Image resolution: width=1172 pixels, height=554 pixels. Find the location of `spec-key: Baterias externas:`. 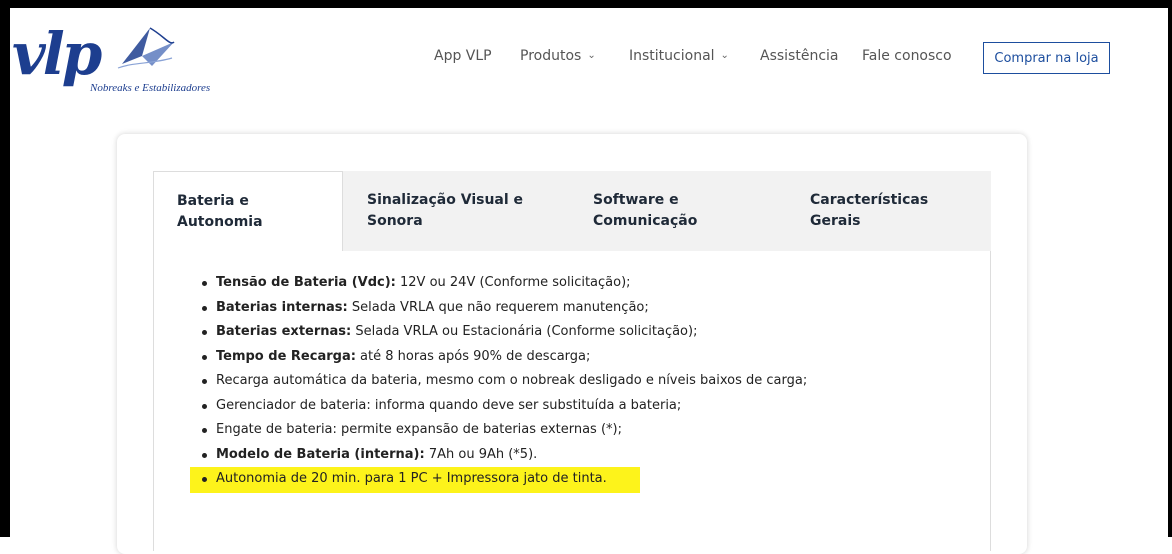

spec-key: Baterias externas: is located at coordinates (284, 331).